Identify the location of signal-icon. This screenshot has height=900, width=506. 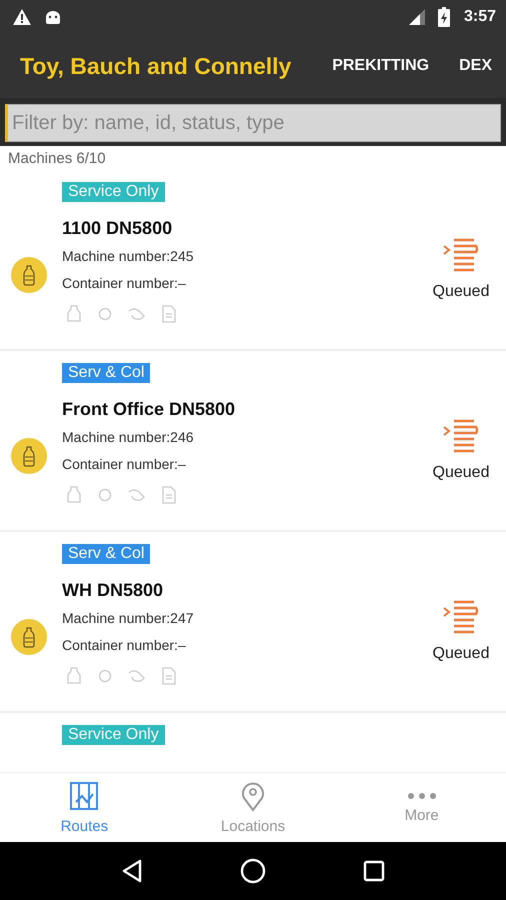
(417, 17).